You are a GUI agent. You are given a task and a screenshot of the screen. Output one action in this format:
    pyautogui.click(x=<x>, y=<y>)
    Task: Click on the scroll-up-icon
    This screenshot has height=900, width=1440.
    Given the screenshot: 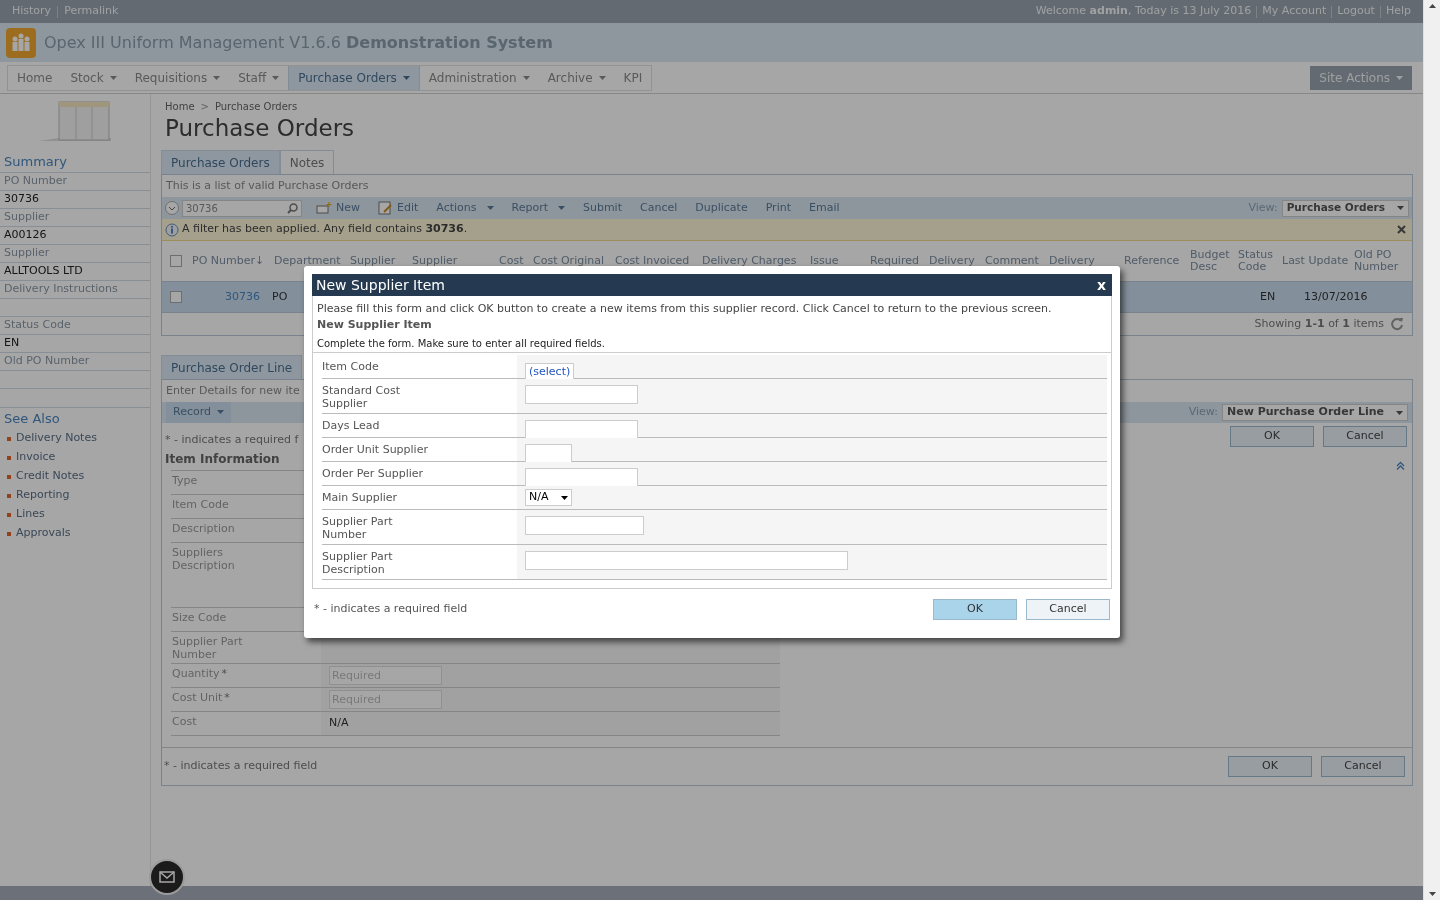 What is the action you would take?
    pyautogui.click(x=1432, y=6)
    